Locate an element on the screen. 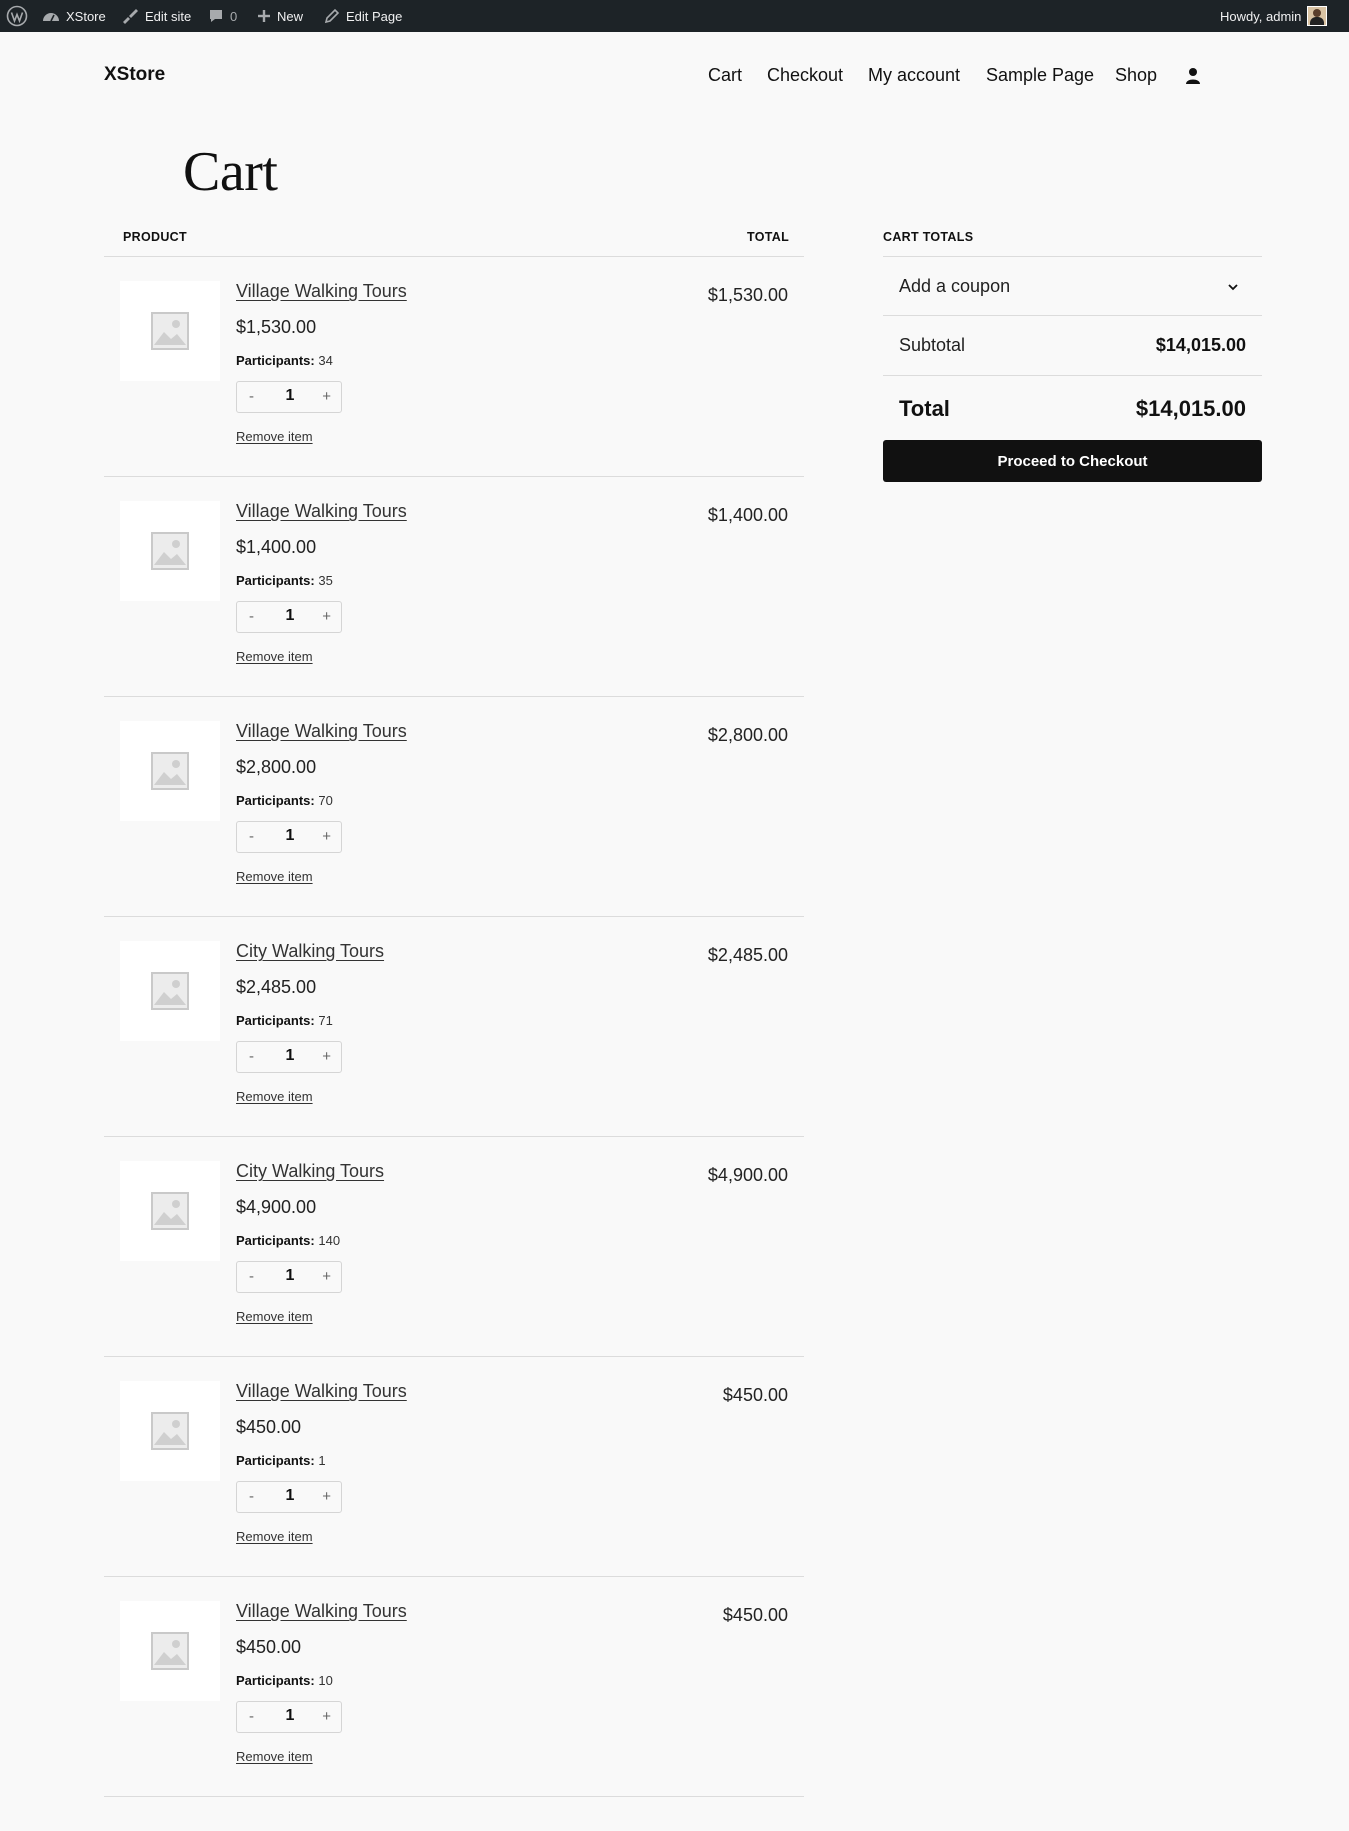  add-coupon-toggle: Add a coupon is located at coordinates (954, 286).